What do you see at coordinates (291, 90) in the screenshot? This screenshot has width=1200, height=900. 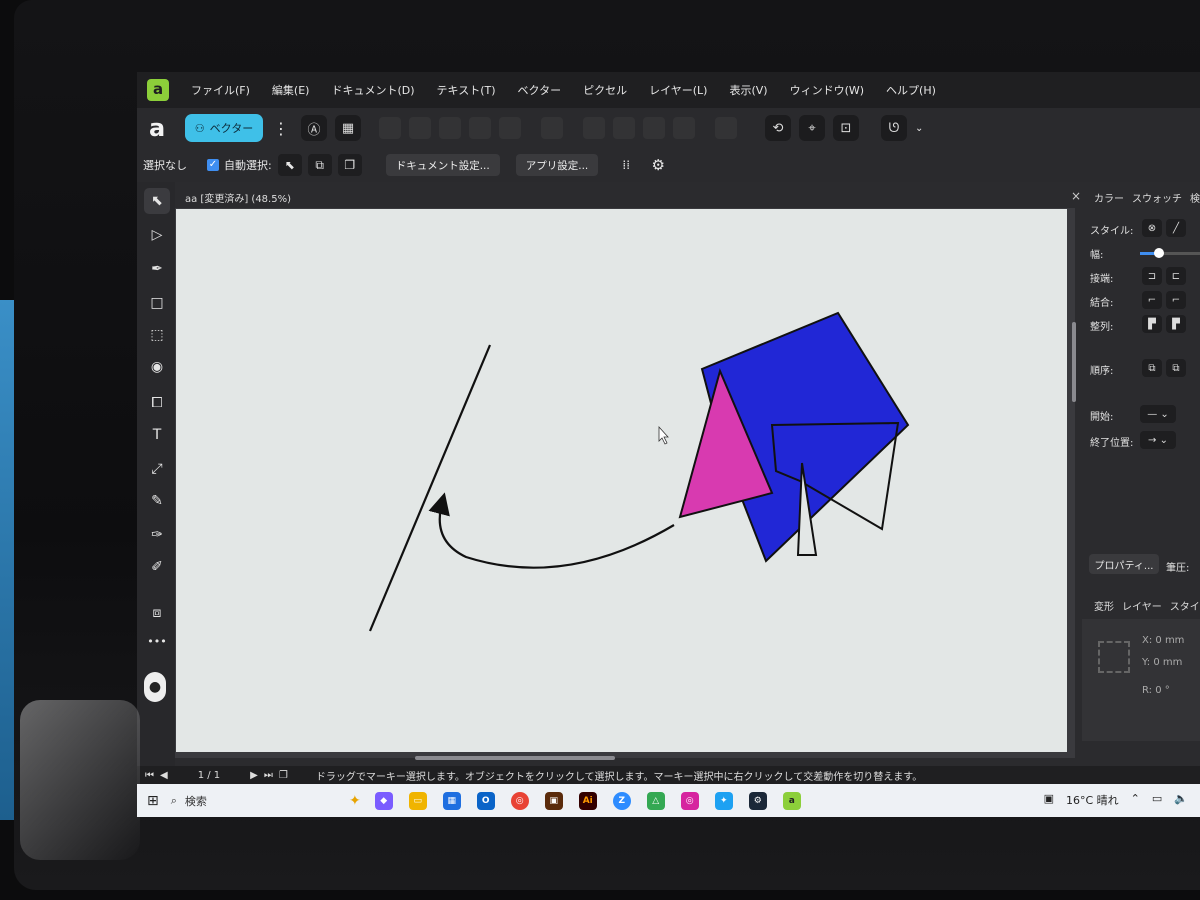 I see `menu-edit: 編集(E)` at bounding box center [291, 90].